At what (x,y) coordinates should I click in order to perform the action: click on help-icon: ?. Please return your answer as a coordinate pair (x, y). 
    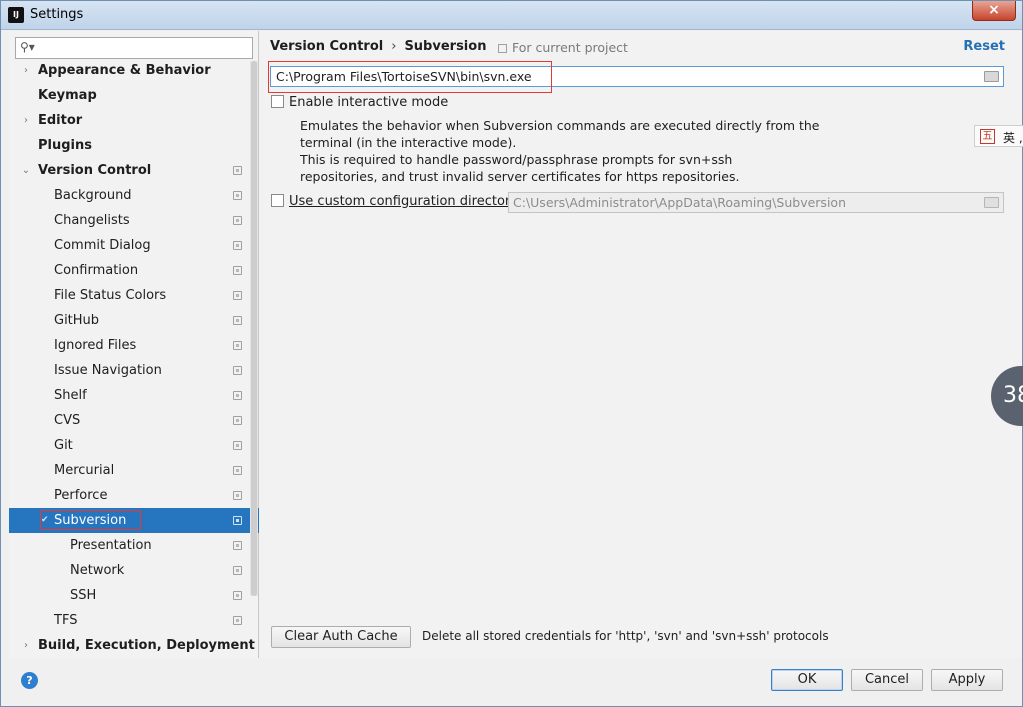
    Looking at the image, I should click on (29, 680).